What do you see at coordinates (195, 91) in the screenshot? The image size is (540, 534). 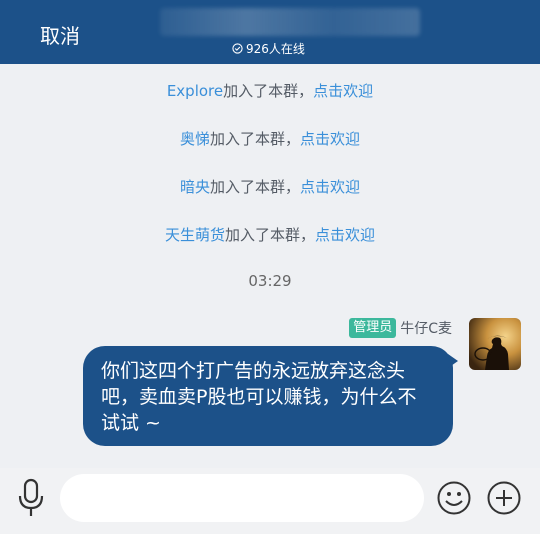 I see `member-name-link: Explore` at bounding box center [195, 91].